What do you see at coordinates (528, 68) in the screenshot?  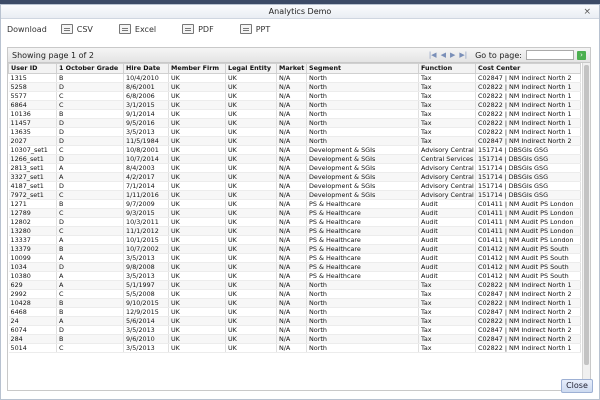 I see `column-header: Cost Center` at bounding box center [528, 68].